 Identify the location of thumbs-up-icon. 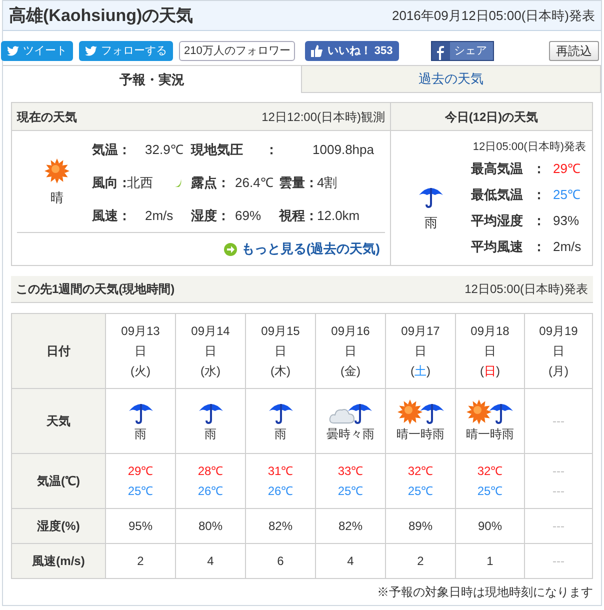
(317, 51).